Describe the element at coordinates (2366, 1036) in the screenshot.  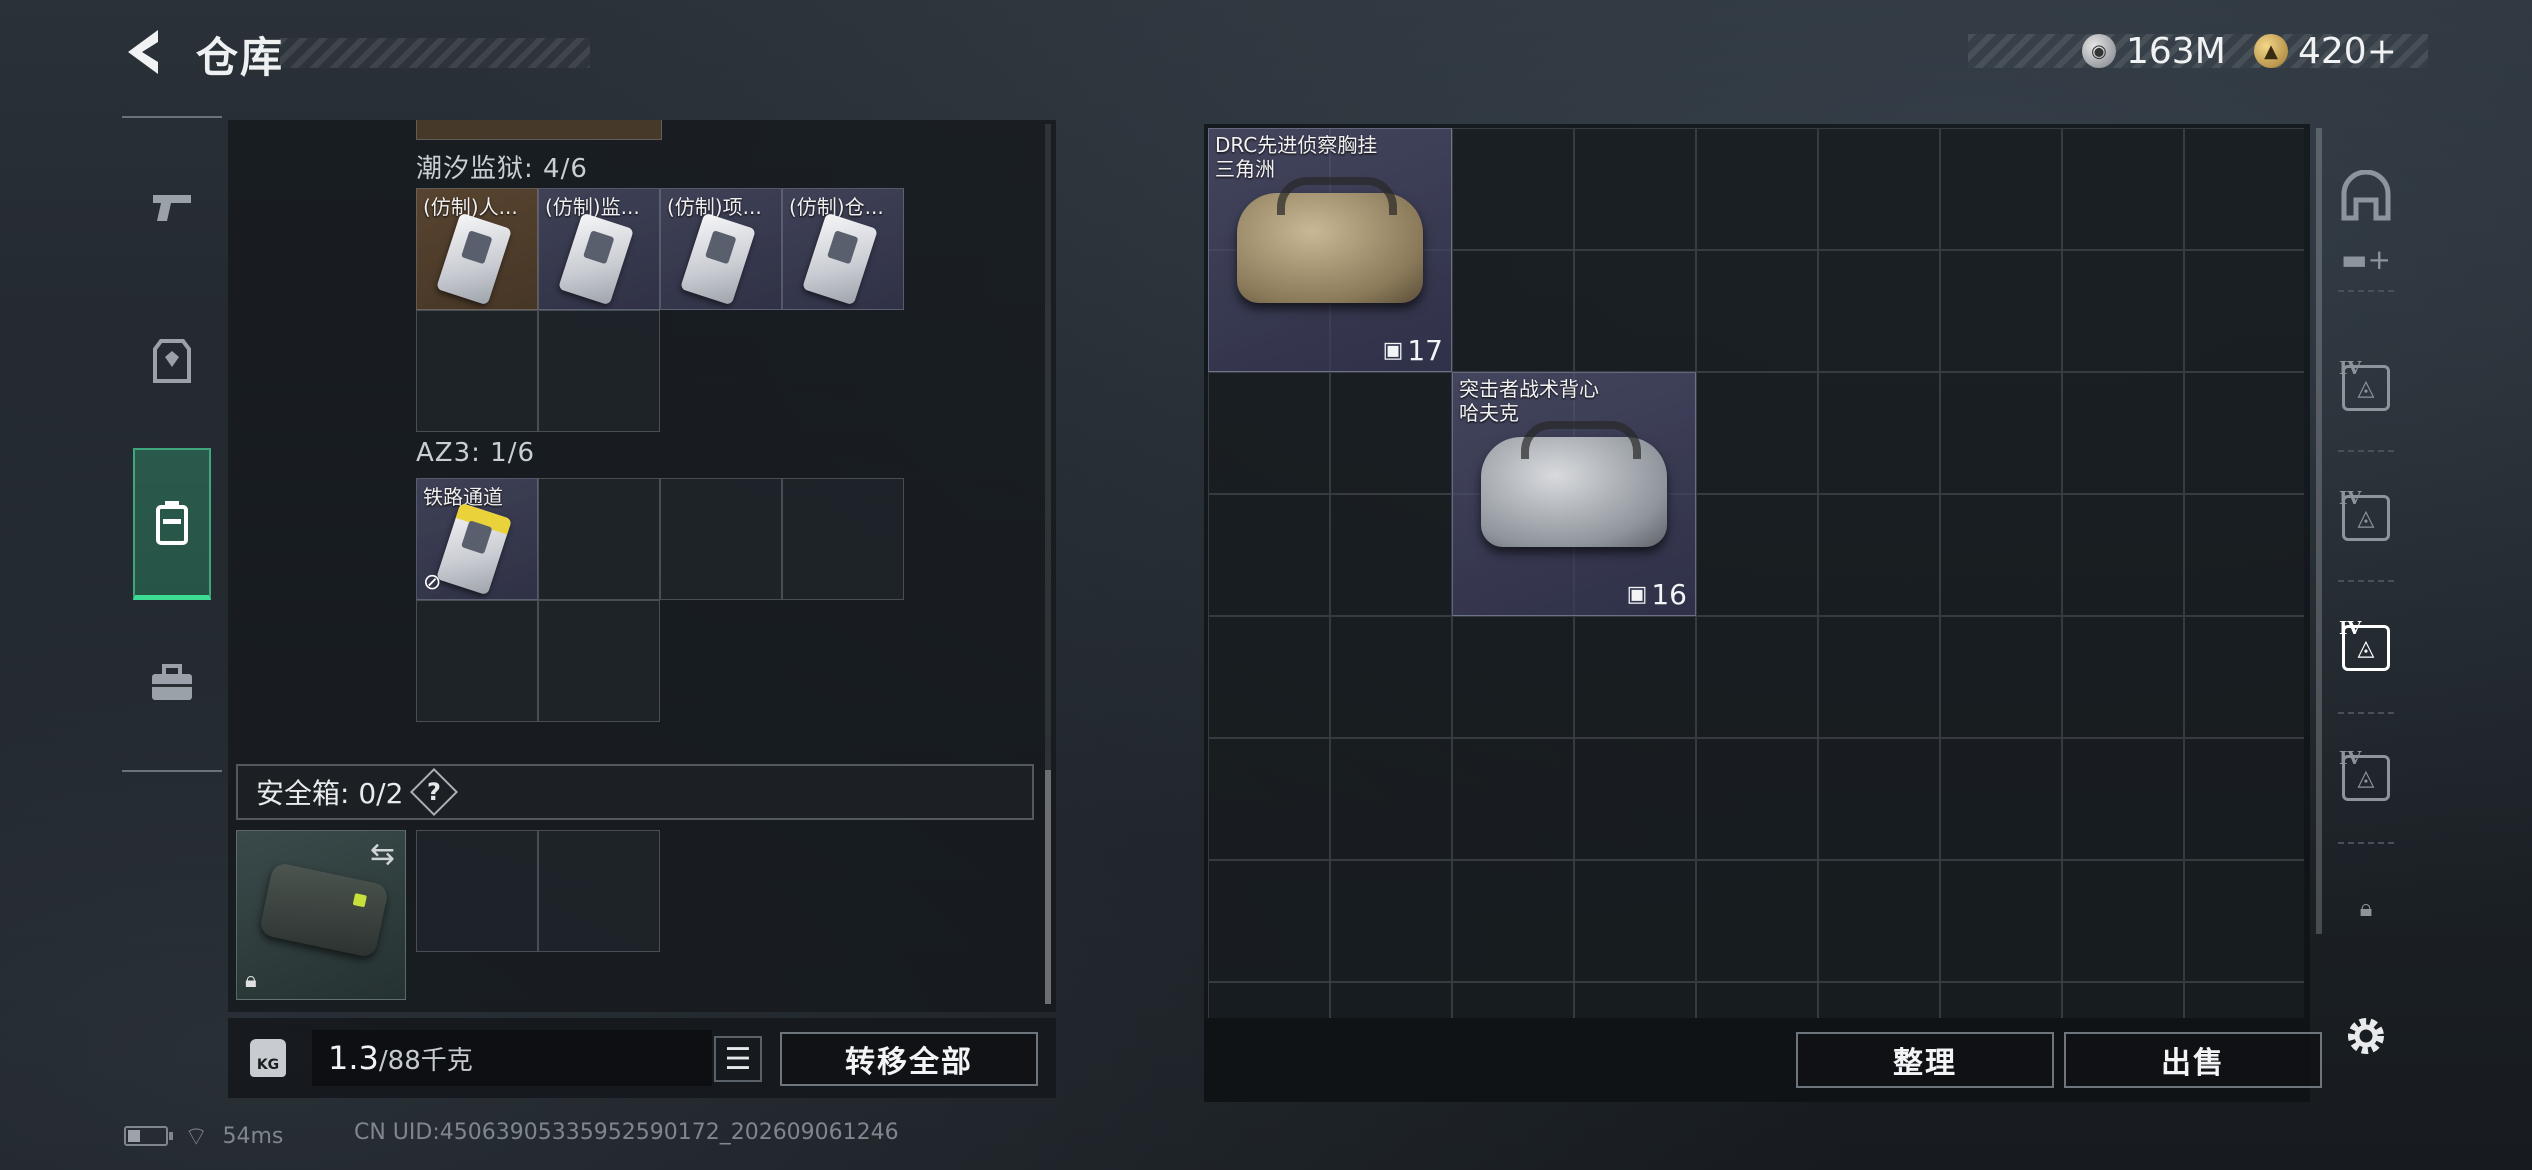
I see `settings-button` at that location.